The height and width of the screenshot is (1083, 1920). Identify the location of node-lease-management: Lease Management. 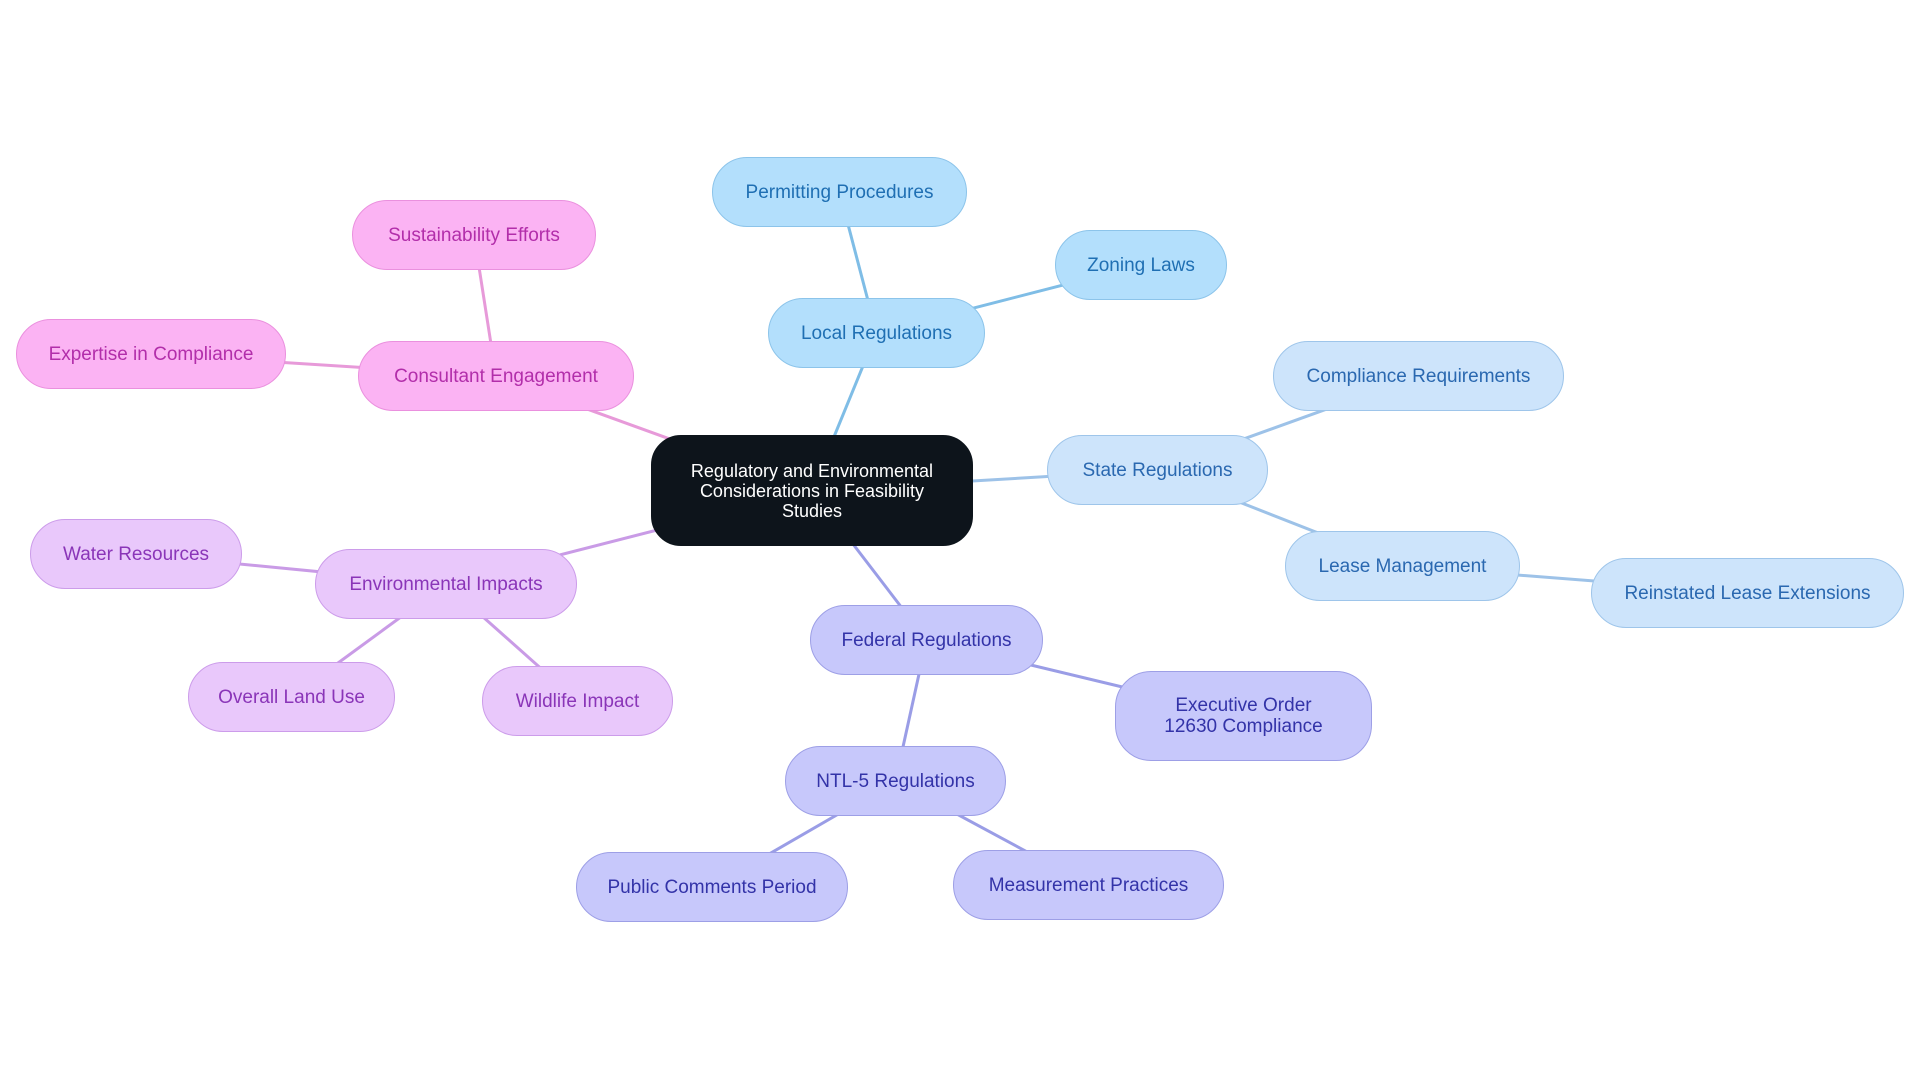
(1402, 566).